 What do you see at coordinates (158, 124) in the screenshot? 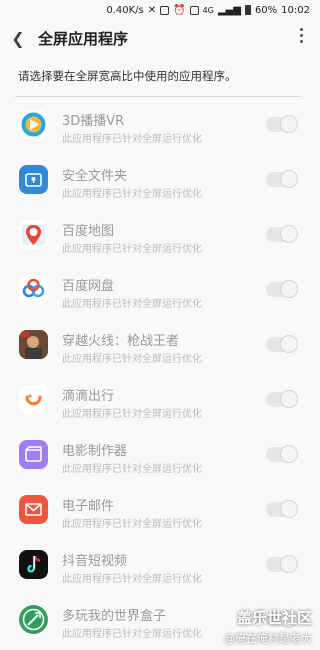
I see `list-item: 3D播播VR 此应用程序已针对全屏运行优化` at bounding box center [158, 124].